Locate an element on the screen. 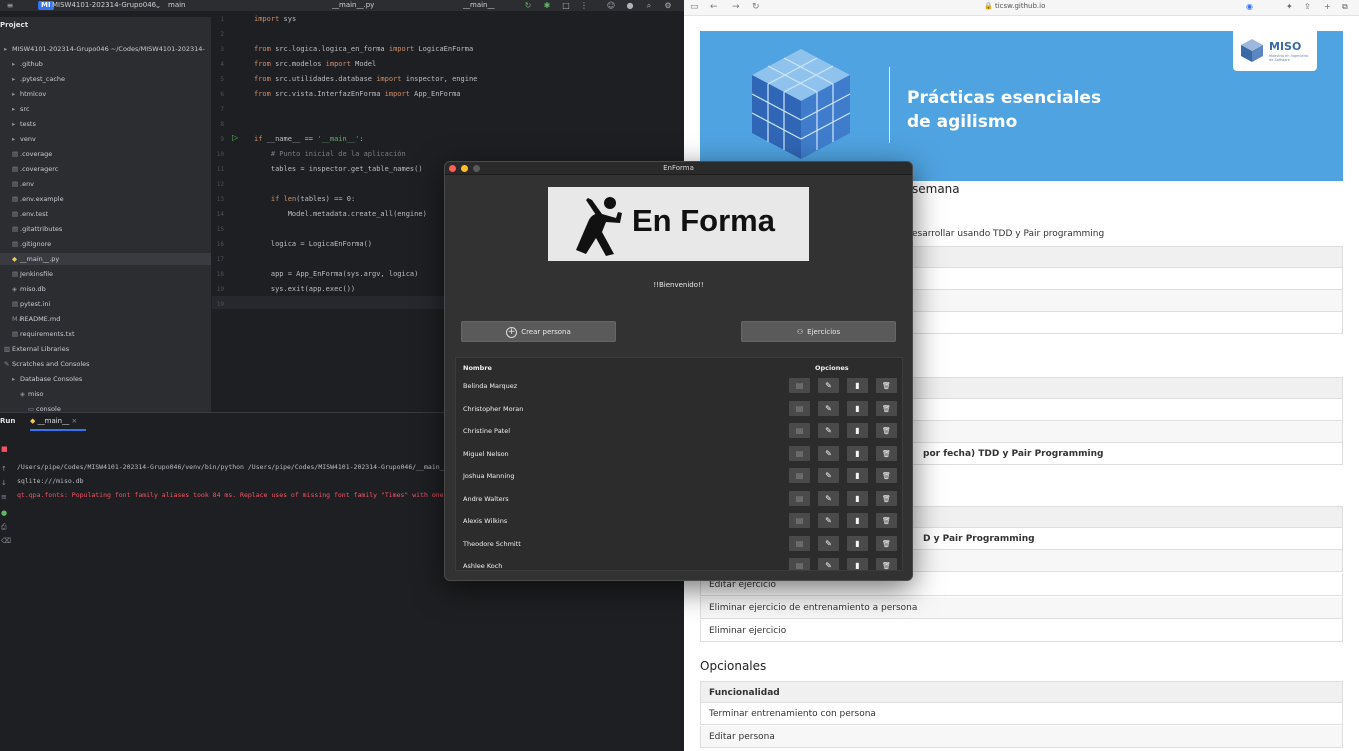  debug-icon: ✱ is located at coordinates (547, 5).